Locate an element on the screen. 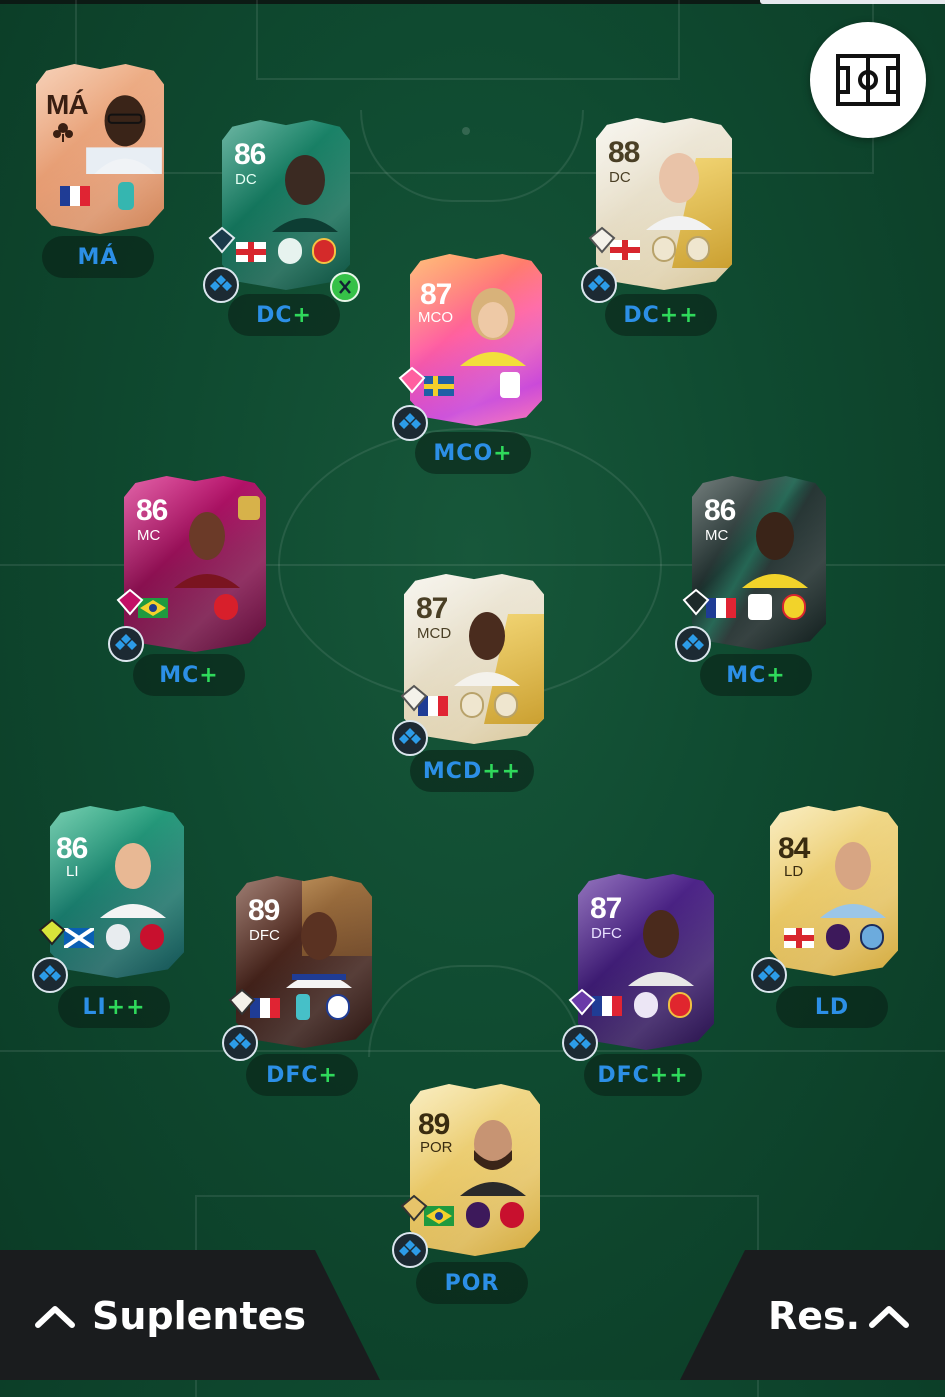  pos-mco: MCO is located at coordinates (435, 317).